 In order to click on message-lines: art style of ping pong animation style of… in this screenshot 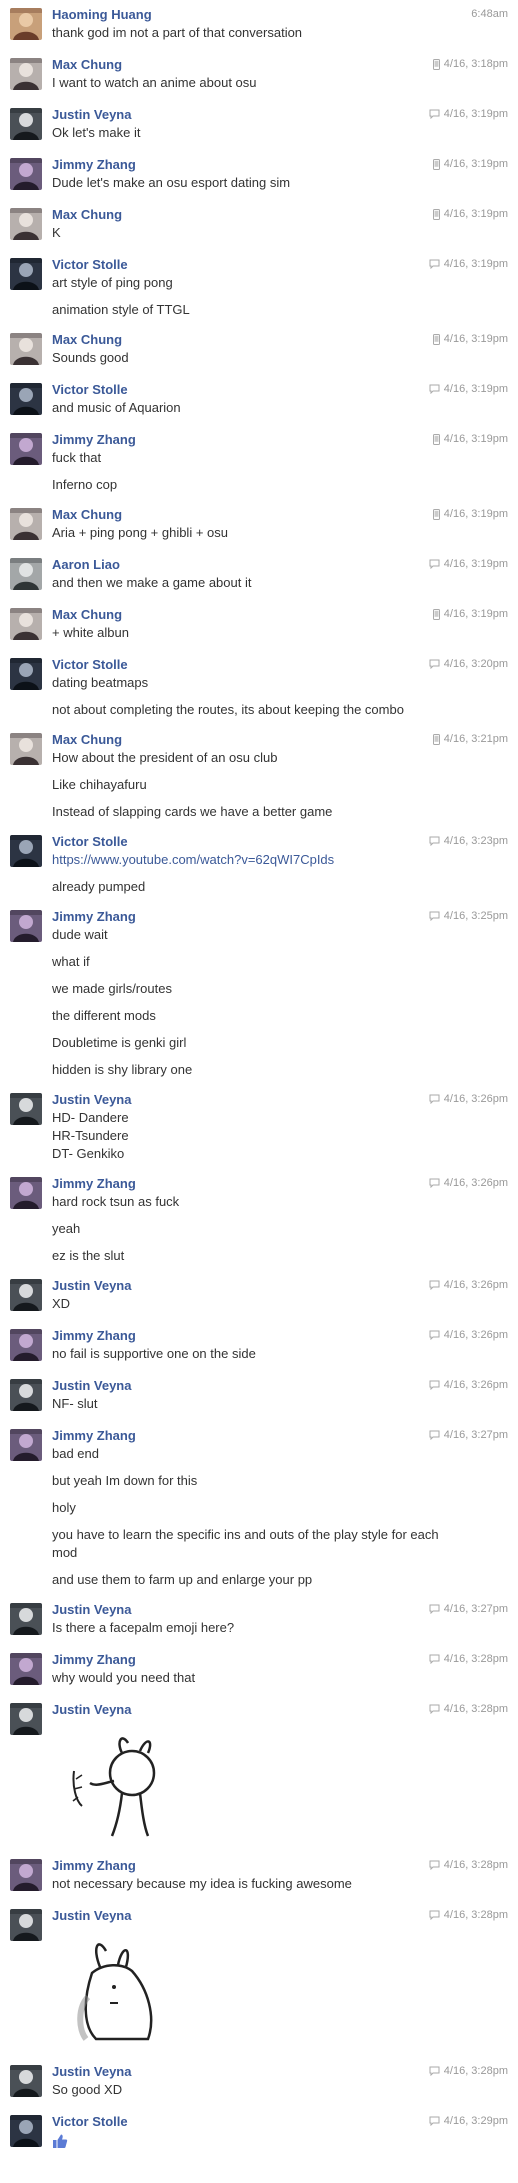, I will do `click(285, 296)`.